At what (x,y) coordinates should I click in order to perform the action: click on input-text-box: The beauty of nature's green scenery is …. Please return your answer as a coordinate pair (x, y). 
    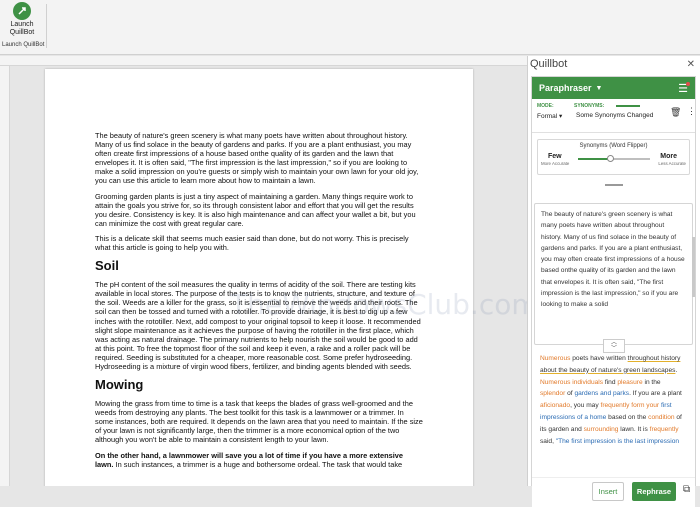
    Looking at the image, I should click on (613, 274).